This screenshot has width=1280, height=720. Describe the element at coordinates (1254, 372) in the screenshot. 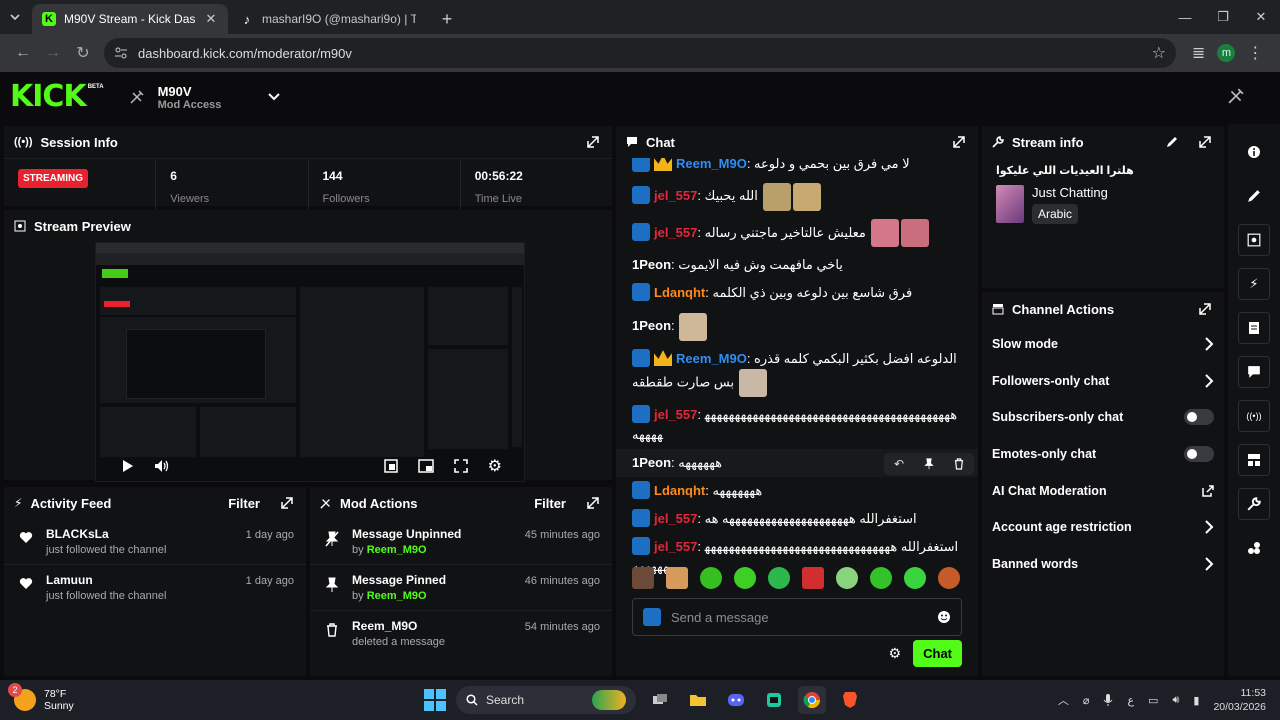

I see `chat-bubble-icon` at that location.